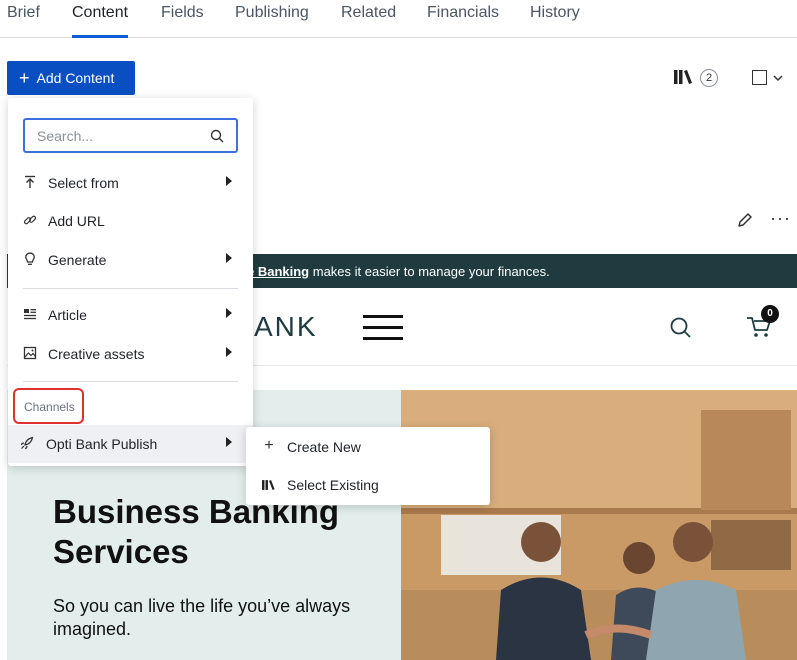 Image resolution: width=797 pixels, height=660 pixels. What do you see at coordinates (96, 354) in the screenshot?
I see `menu-item-label: Creative assets` at bounding box center [96, 354].